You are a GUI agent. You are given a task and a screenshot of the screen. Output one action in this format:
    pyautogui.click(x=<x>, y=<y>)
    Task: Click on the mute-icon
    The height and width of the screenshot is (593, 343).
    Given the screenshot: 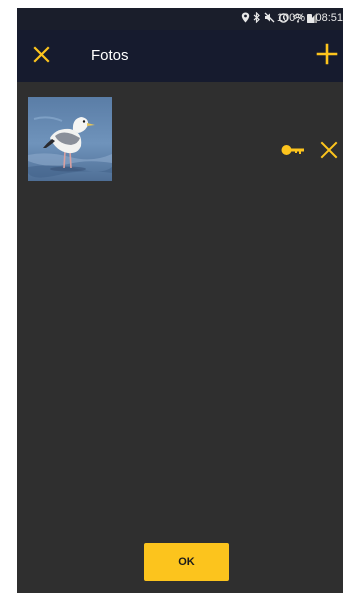 What is the action you would take?
    pyautogui.click(x=269, y=17)
    